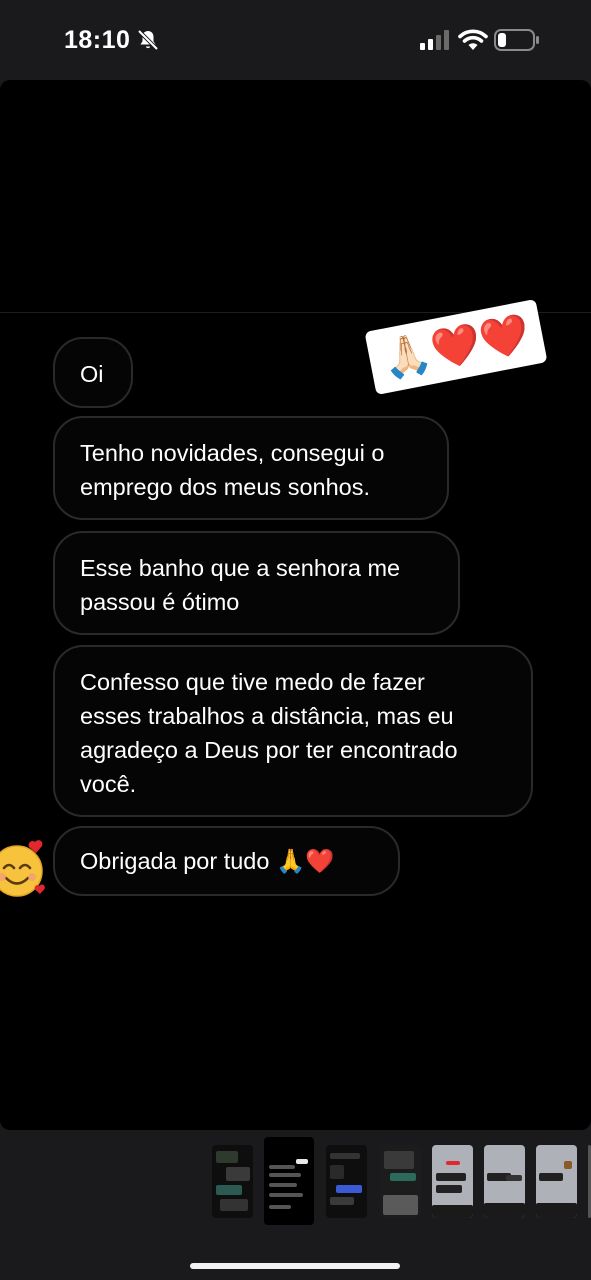  What do you see at coordinates (108, 784) in the screenshot?
I see `message-line: você.` at bounding box center [108, 784].